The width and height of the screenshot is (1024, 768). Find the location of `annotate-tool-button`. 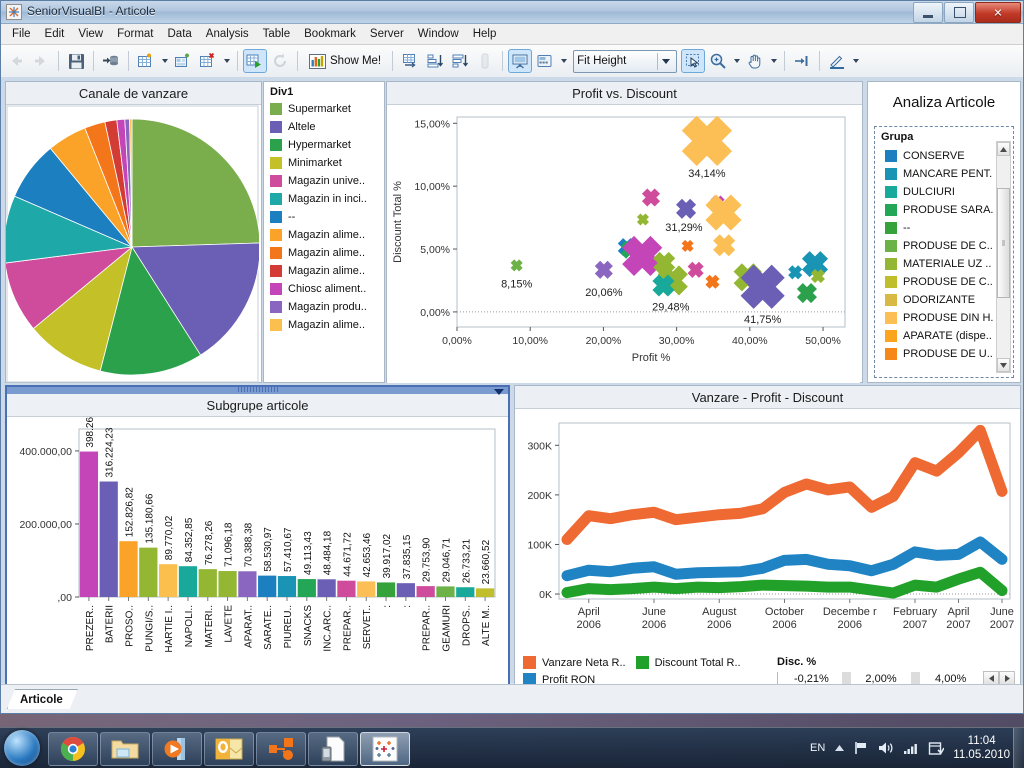

annotate-tool-button is located at coordinates (837, 61).